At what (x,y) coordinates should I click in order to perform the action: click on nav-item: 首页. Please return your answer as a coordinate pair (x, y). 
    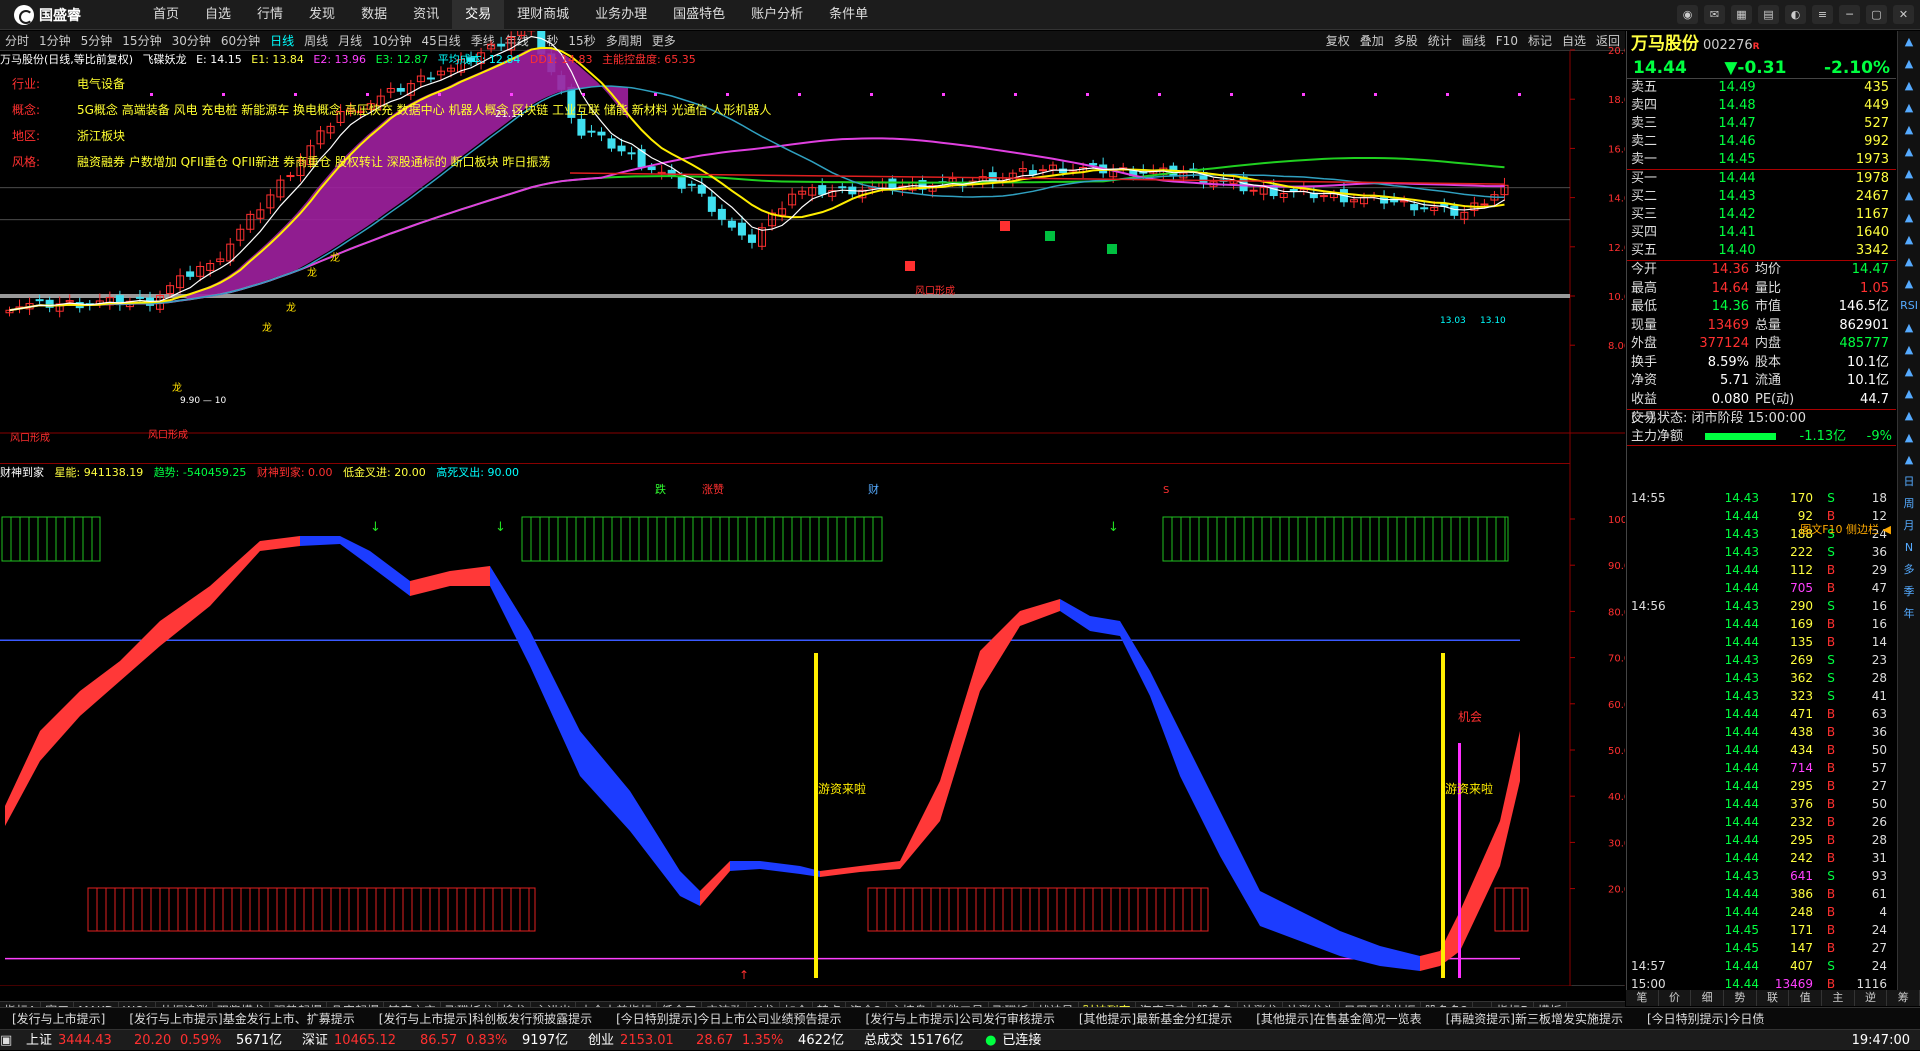
    Looking at the image, I should click on (166, 15).